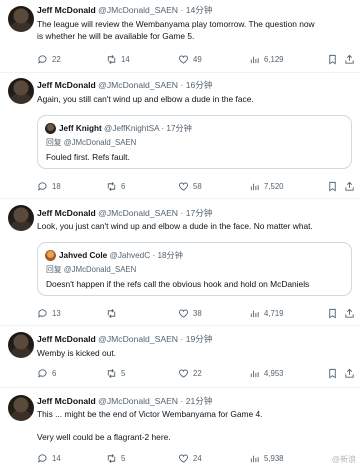 The image size is (360, 468). What do you see at coordinates (199, 401) in the screenshot?
I see `tweet-time: 21分钟` at bounding box center [199, 401].